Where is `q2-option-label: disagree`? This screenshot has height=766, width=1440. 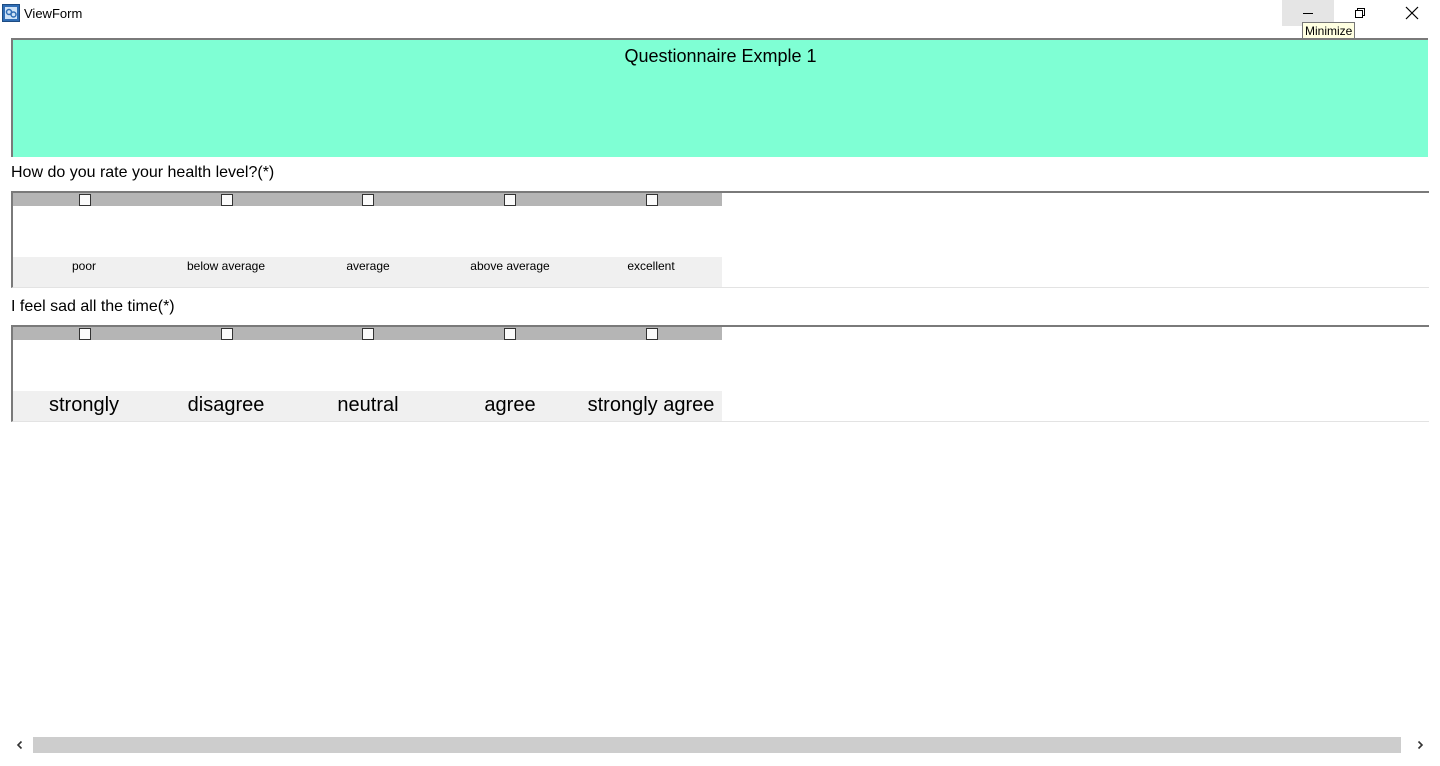
q2-option-label: disagree is located at coordinates (226, 405).